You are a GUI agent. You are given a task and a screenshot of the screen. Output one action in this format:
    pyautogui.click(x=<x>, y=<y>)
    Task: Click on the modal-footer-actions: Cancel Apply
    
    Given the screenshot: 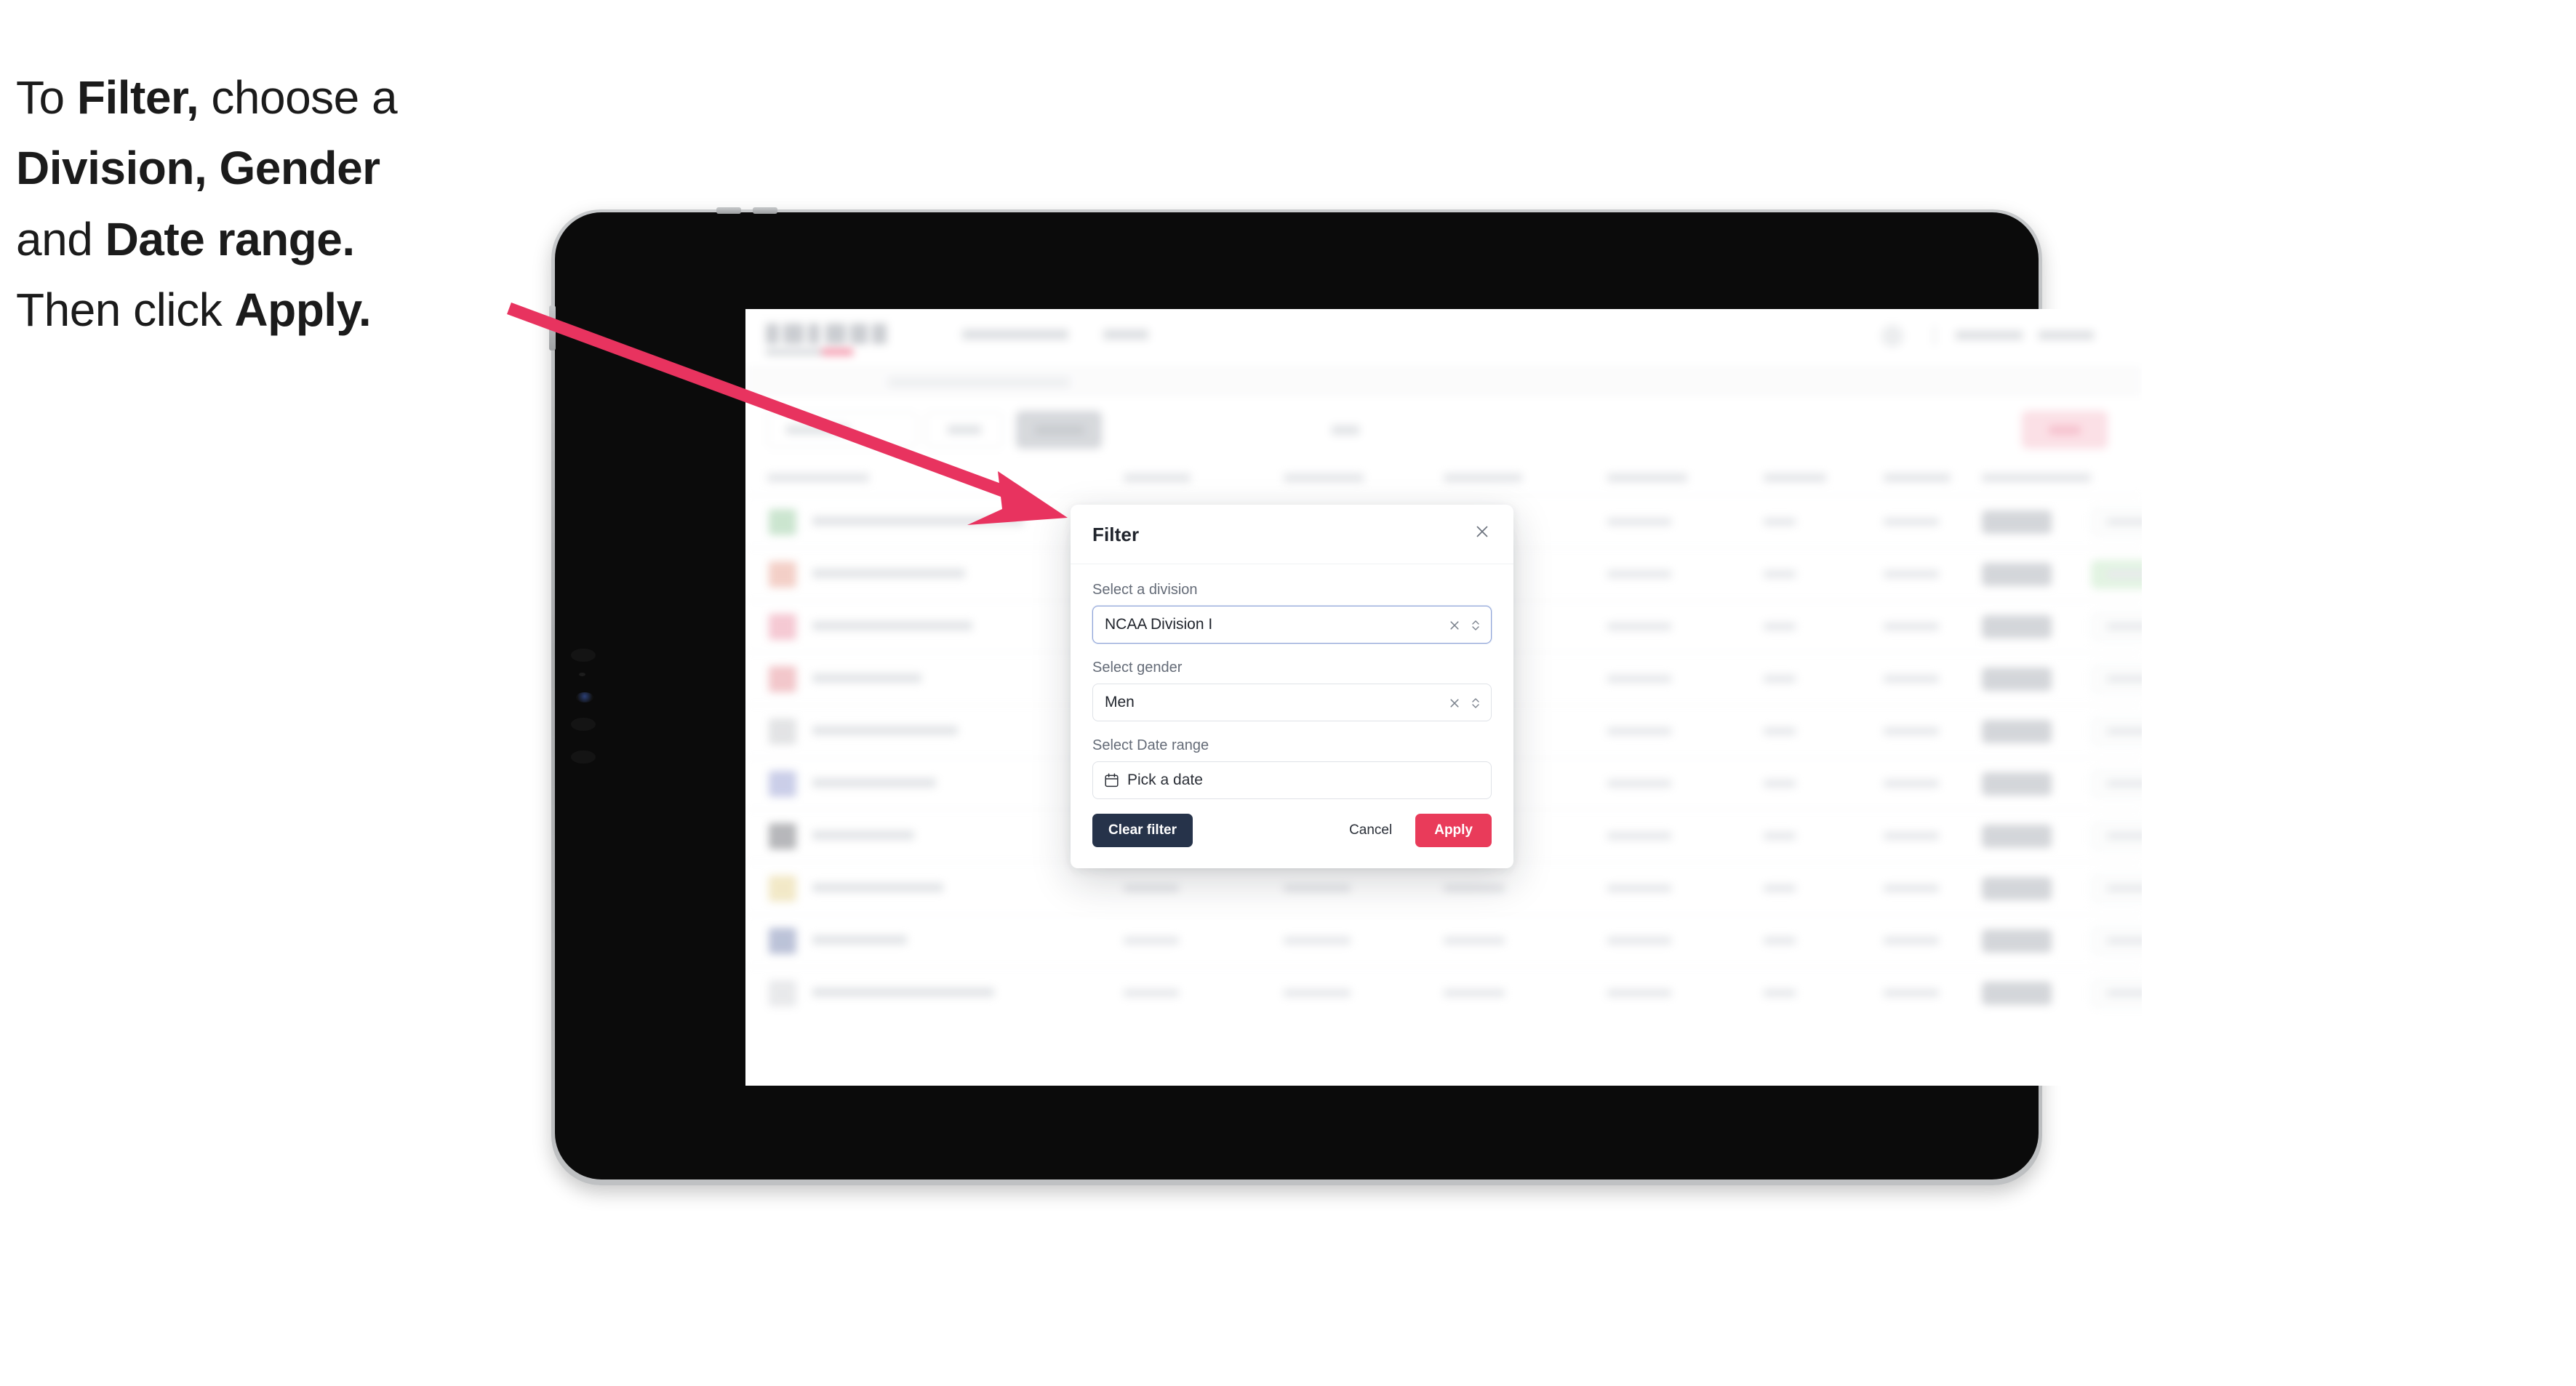 What is the action you would take?
    pyautogui.click(x=1417, y=831)
    